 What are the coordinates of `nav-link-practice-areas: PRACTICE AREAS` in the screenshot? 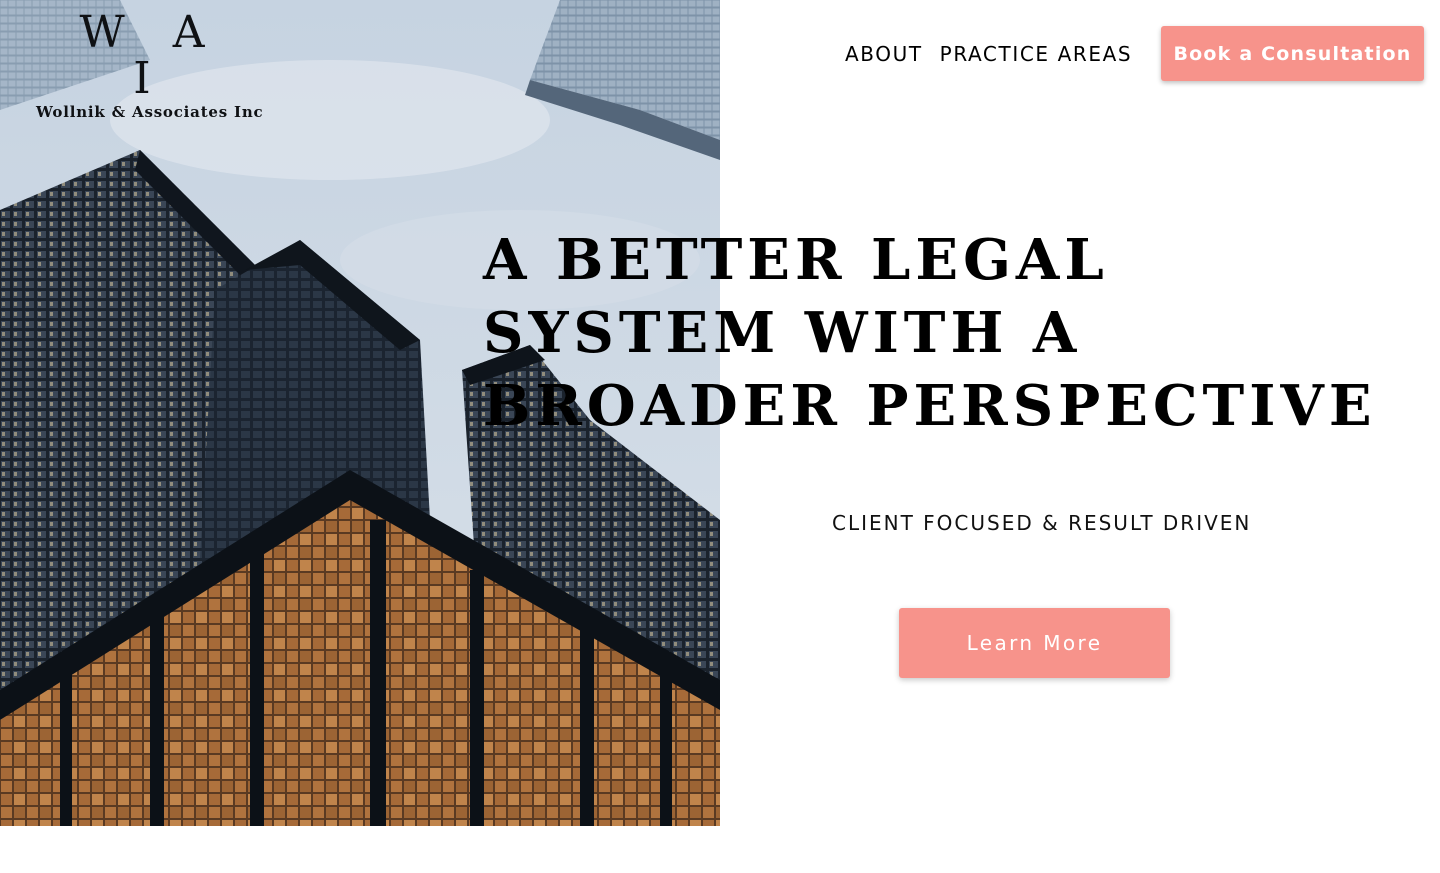 It's located at (1036, 54).